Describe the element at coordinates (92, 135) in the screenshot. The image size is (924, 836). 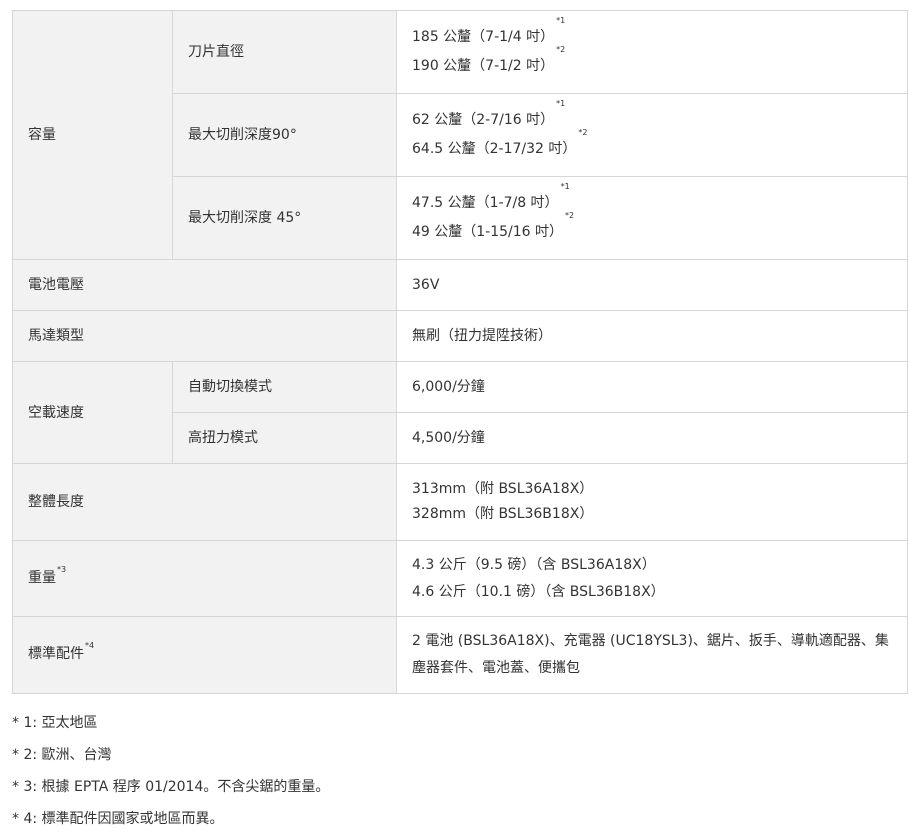
I see `row-label-capacity: 容量` at that location.